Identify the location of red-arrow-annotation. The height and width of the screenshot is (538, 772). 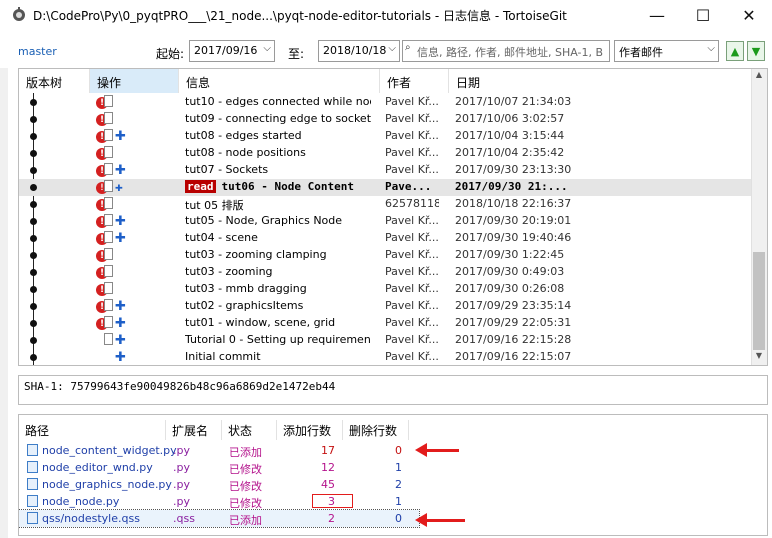
(440, 520).